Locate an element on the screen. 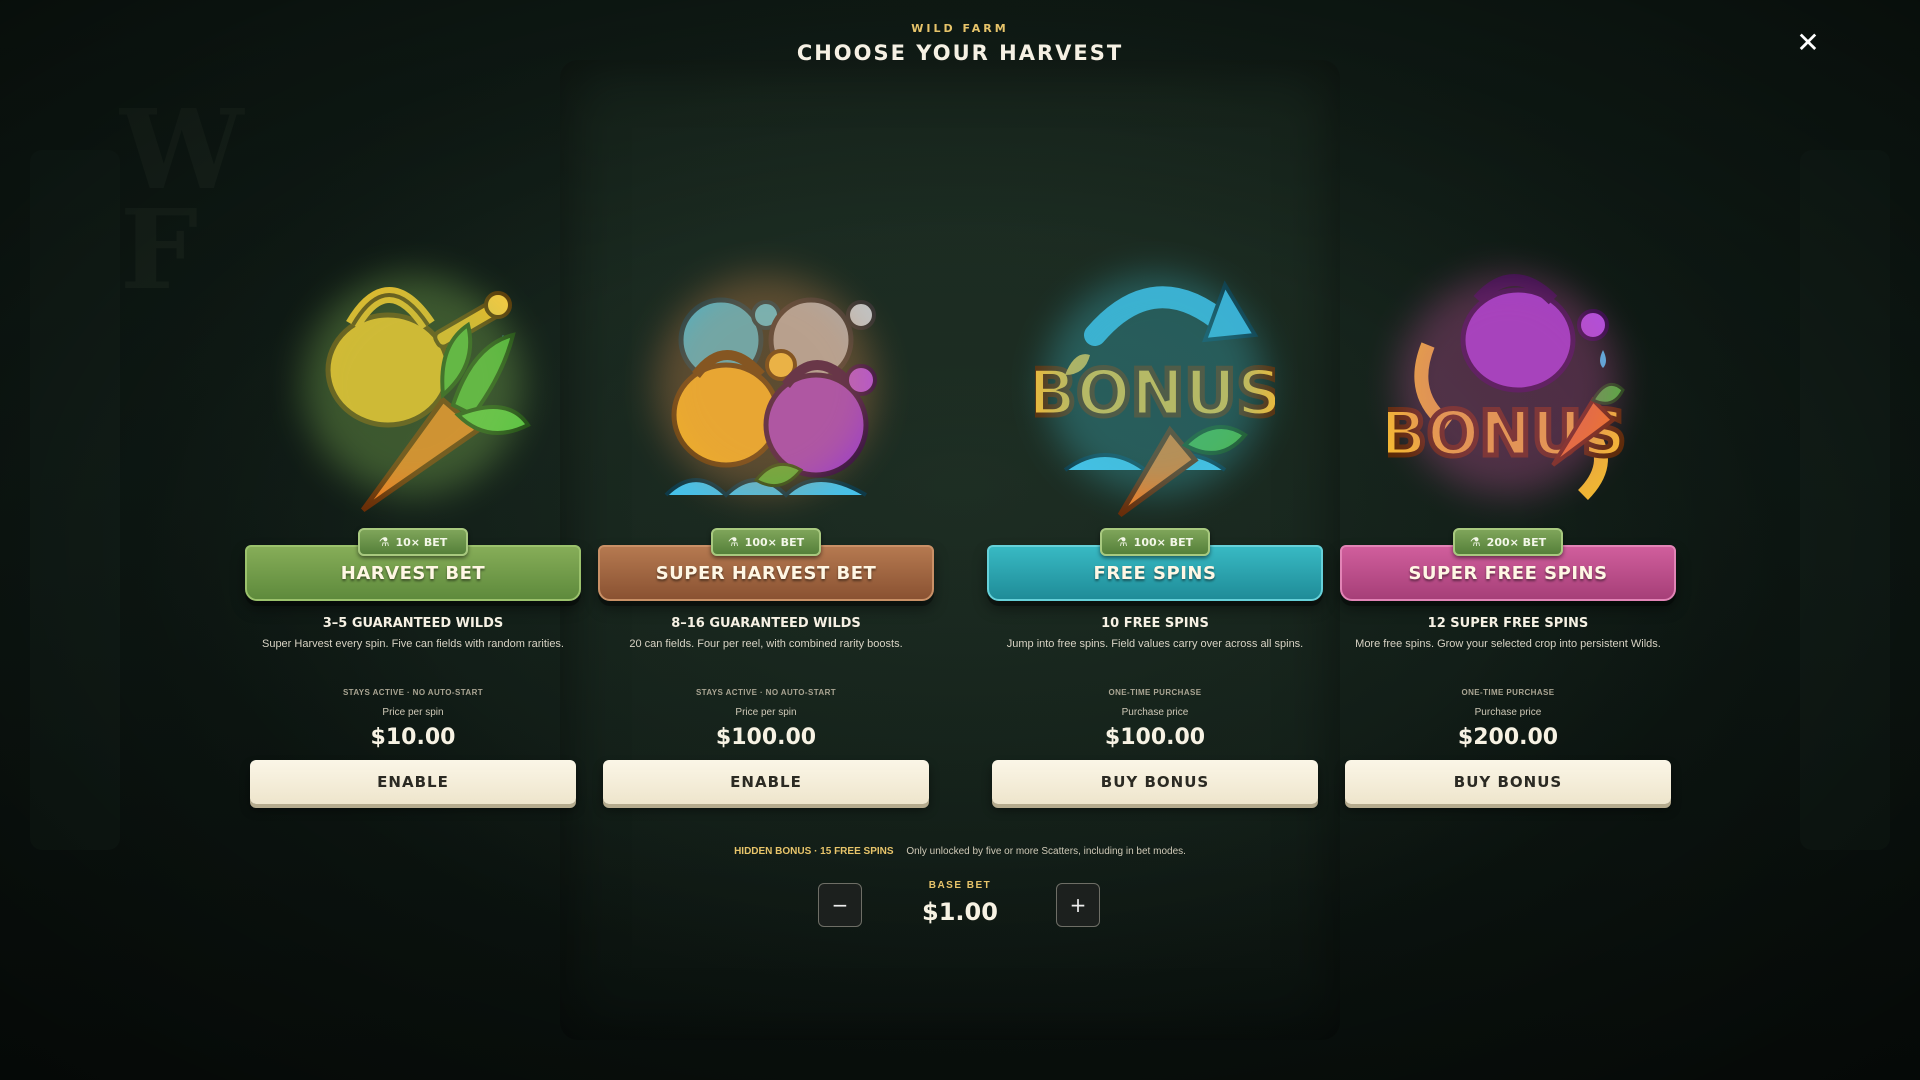  watering-can-carrot-icon is located at coordinates (413, 395).